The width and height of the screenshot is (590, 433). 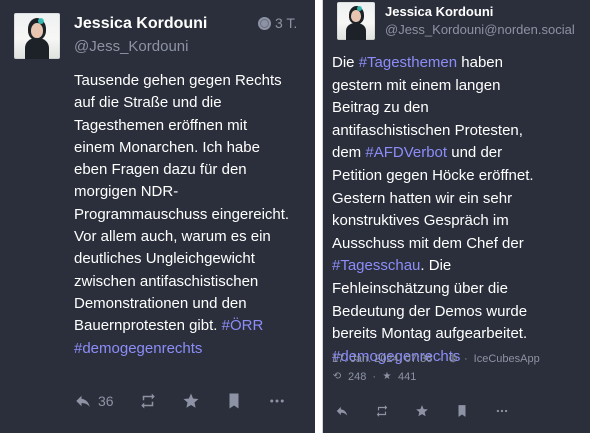 I want to click on post-text-fragment: dem, so click(x=349, y=153).